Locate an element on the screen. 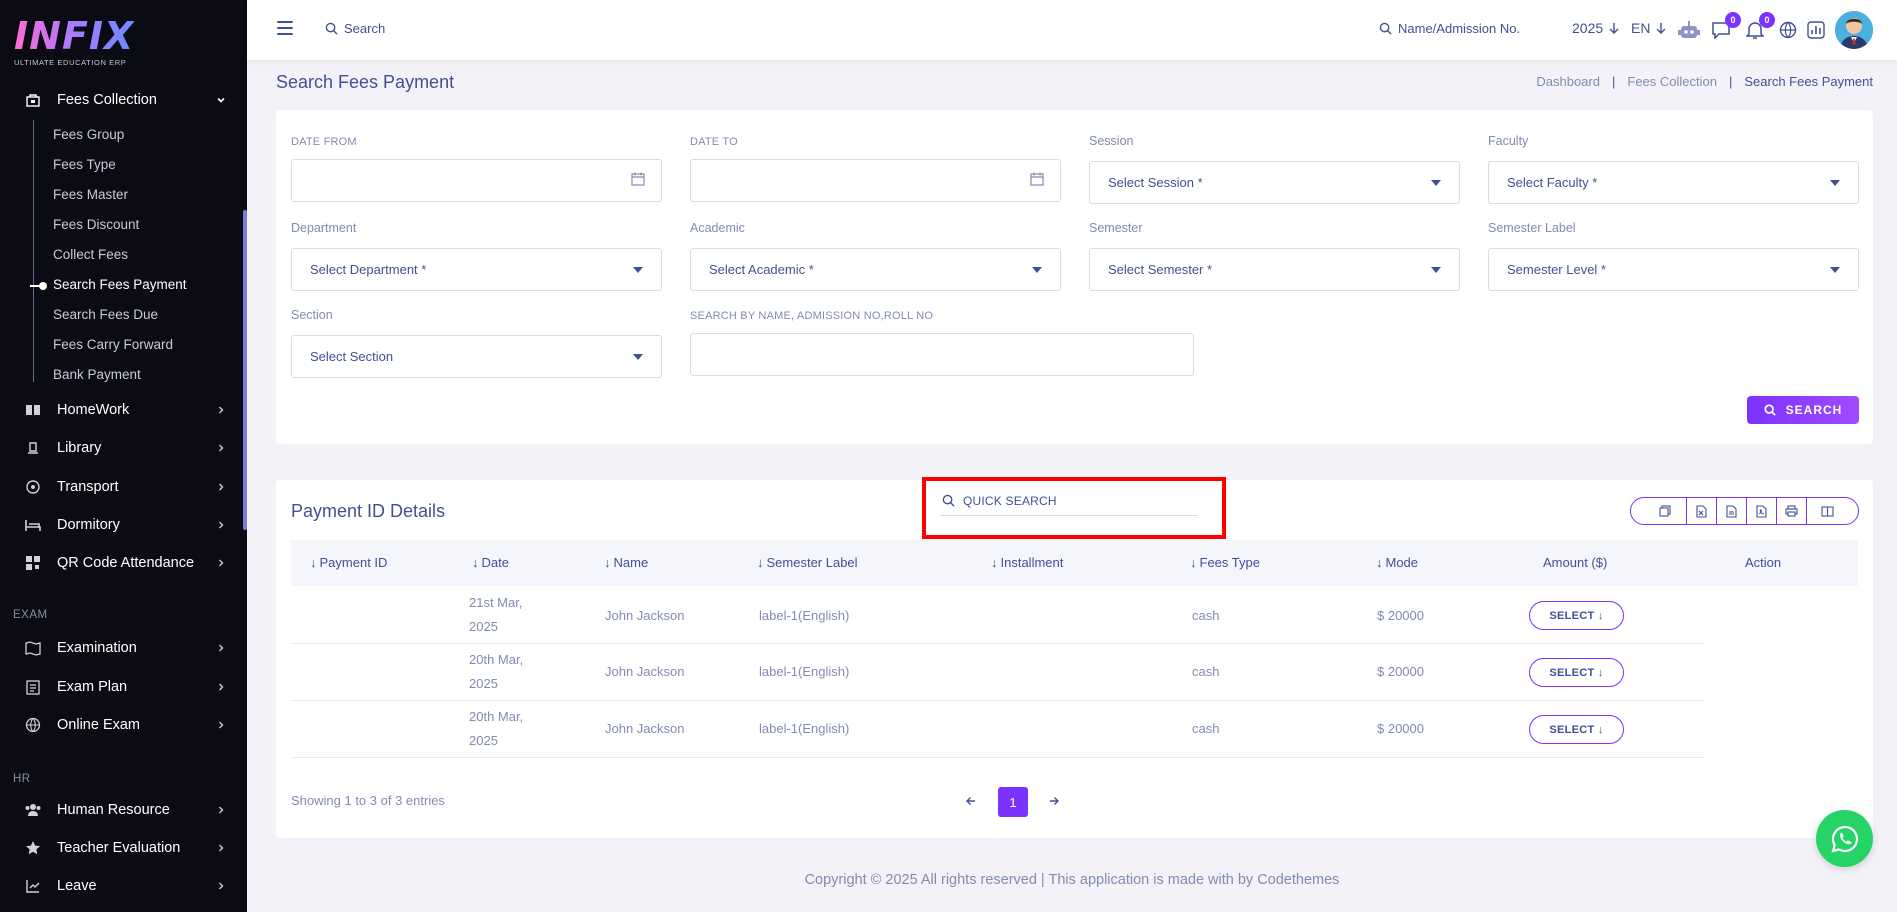  sidebar-sub-search-fees-due: Search Fees Due is located at coordinates (105, 315).